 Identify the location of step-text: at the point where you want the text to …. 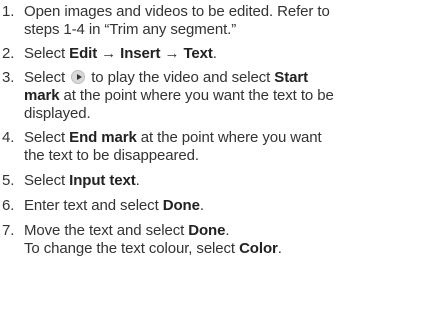
(196, 95).